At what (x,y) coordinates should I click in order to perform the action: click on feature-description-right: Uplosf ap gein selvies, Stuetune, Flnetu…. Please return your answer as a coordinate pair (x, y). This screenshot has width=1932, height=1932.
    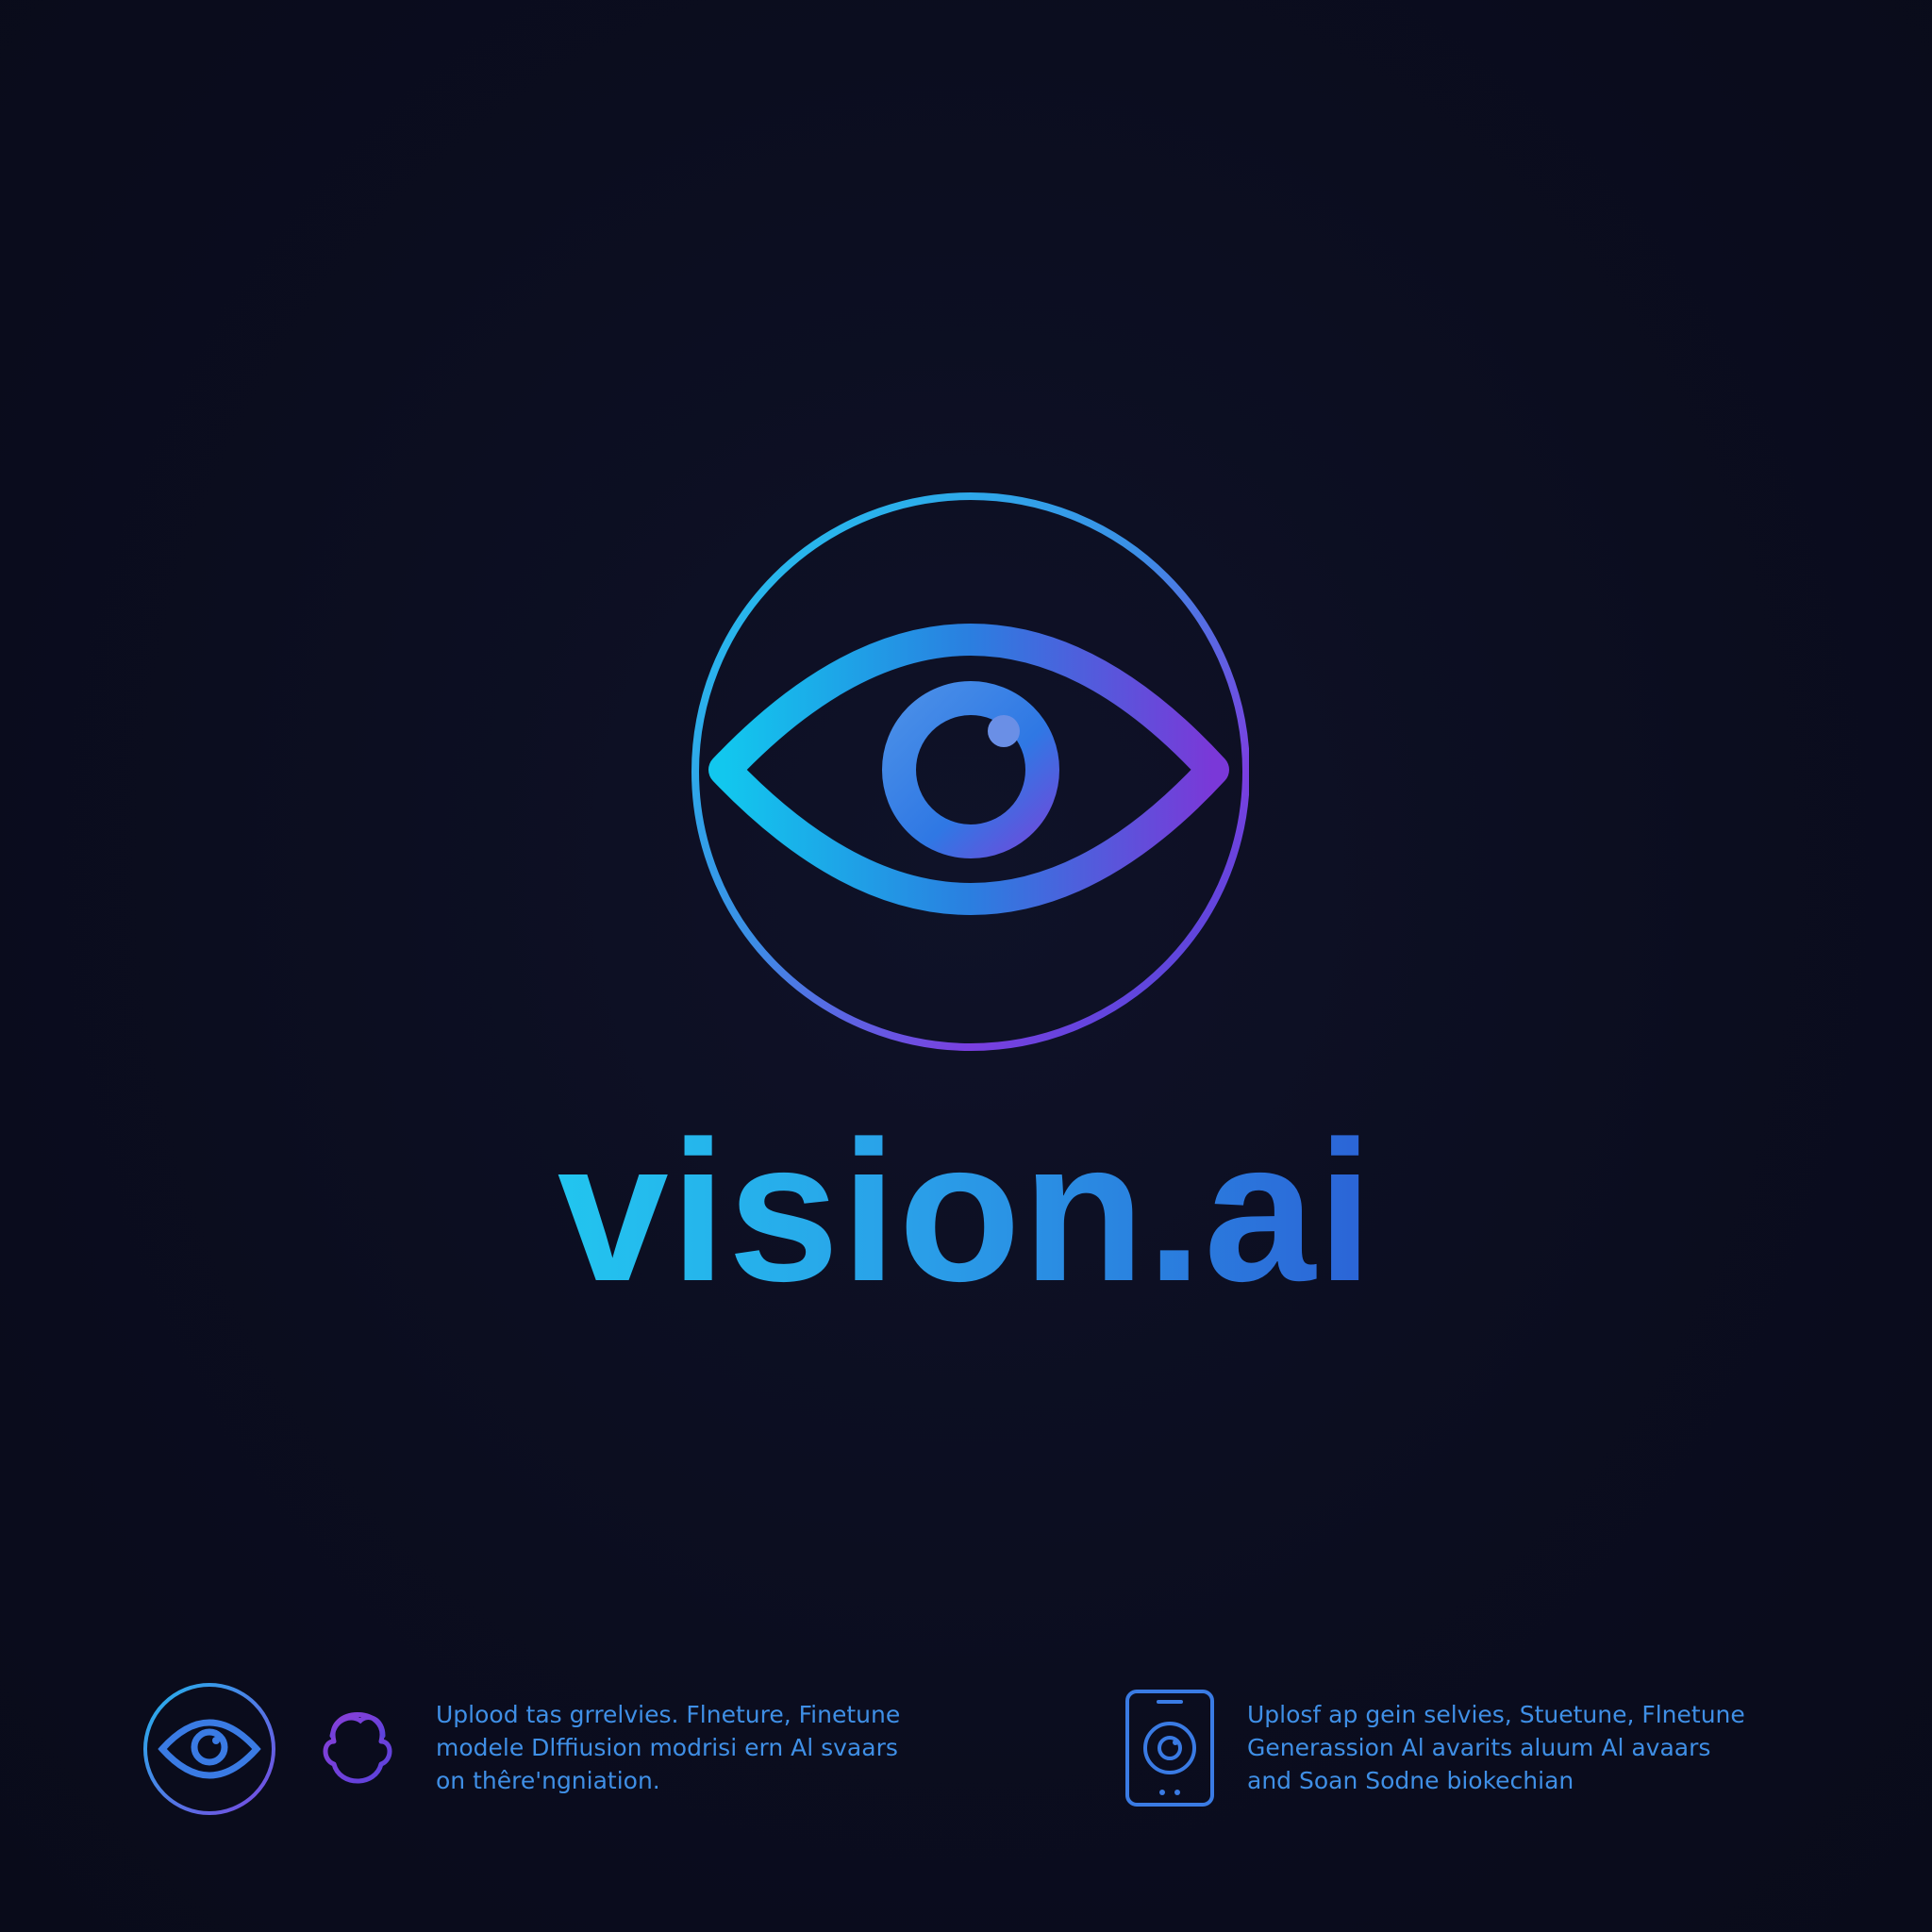
    Looking at the image, I should click on (1496, 1748).